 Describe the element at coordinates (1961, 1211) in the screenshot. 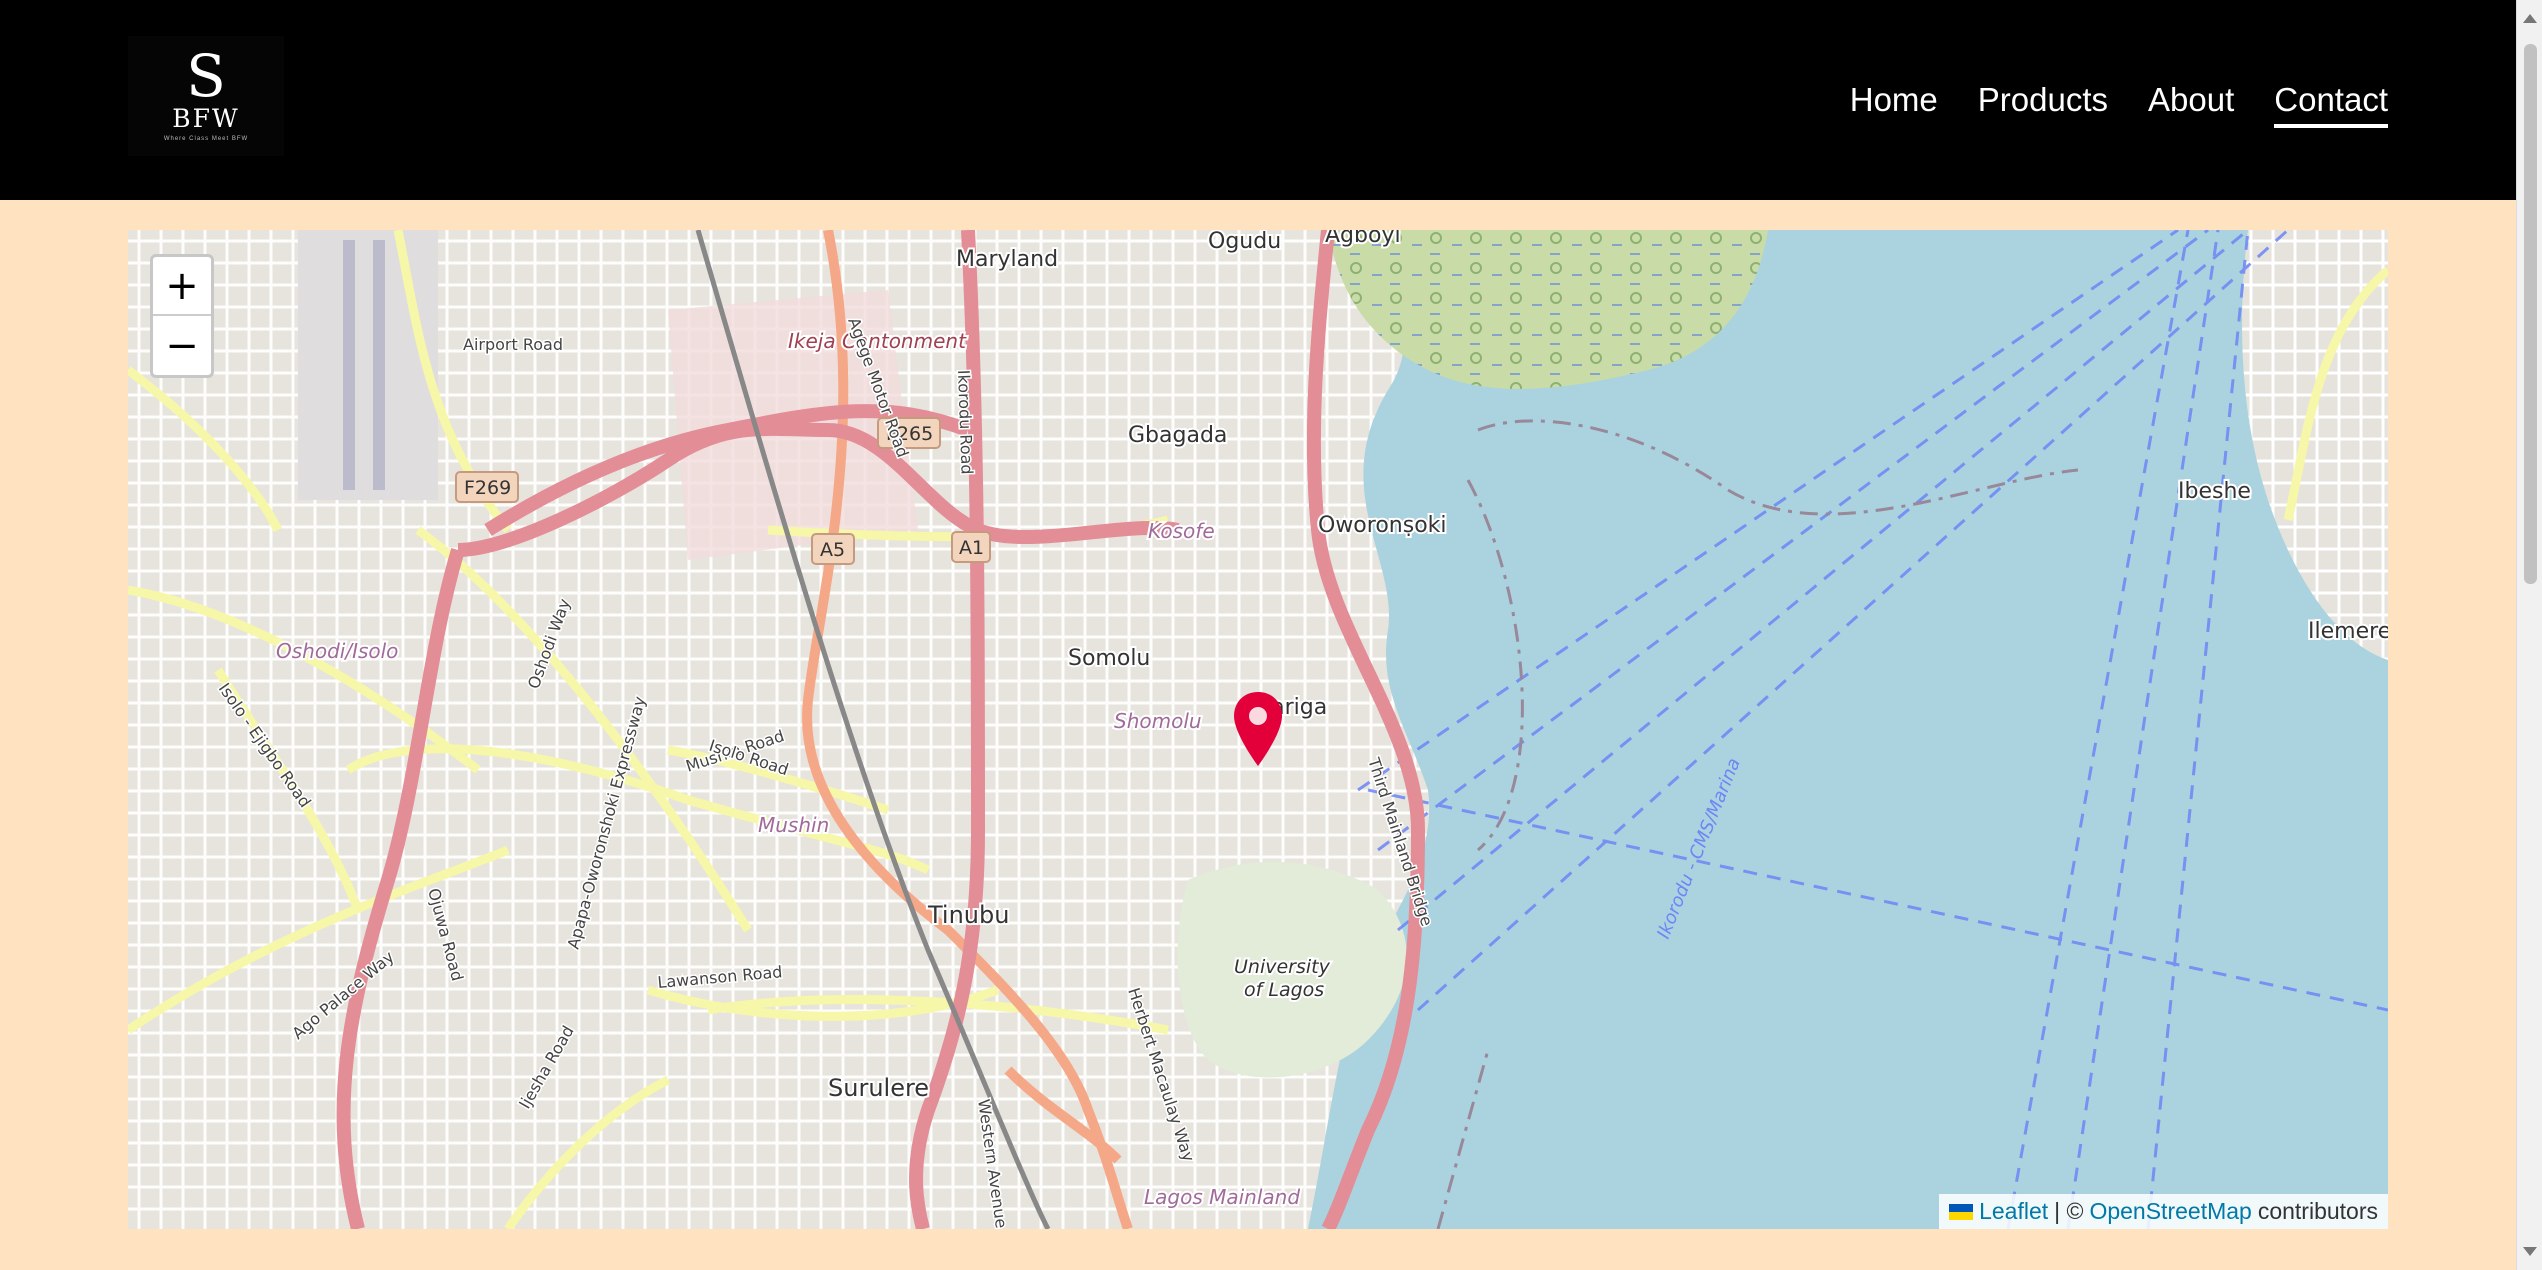

I see `ukraine-flag-icon` at that location.